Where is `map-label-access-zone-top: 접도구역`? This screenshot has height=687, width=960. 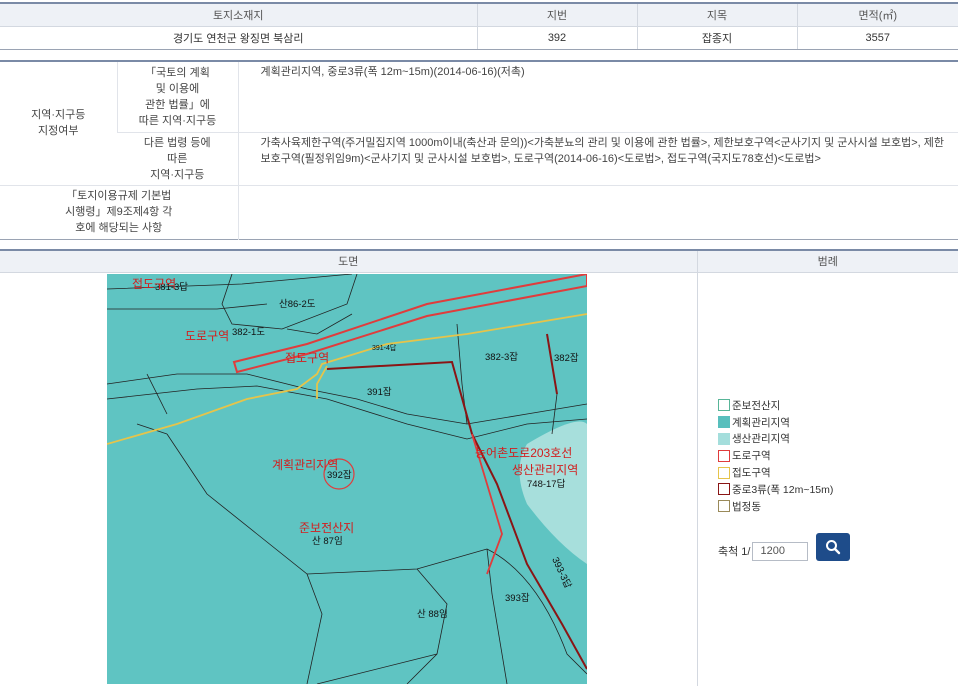 map-label-access-zone-top: 접도구역 is located at coordinates (154, 284).